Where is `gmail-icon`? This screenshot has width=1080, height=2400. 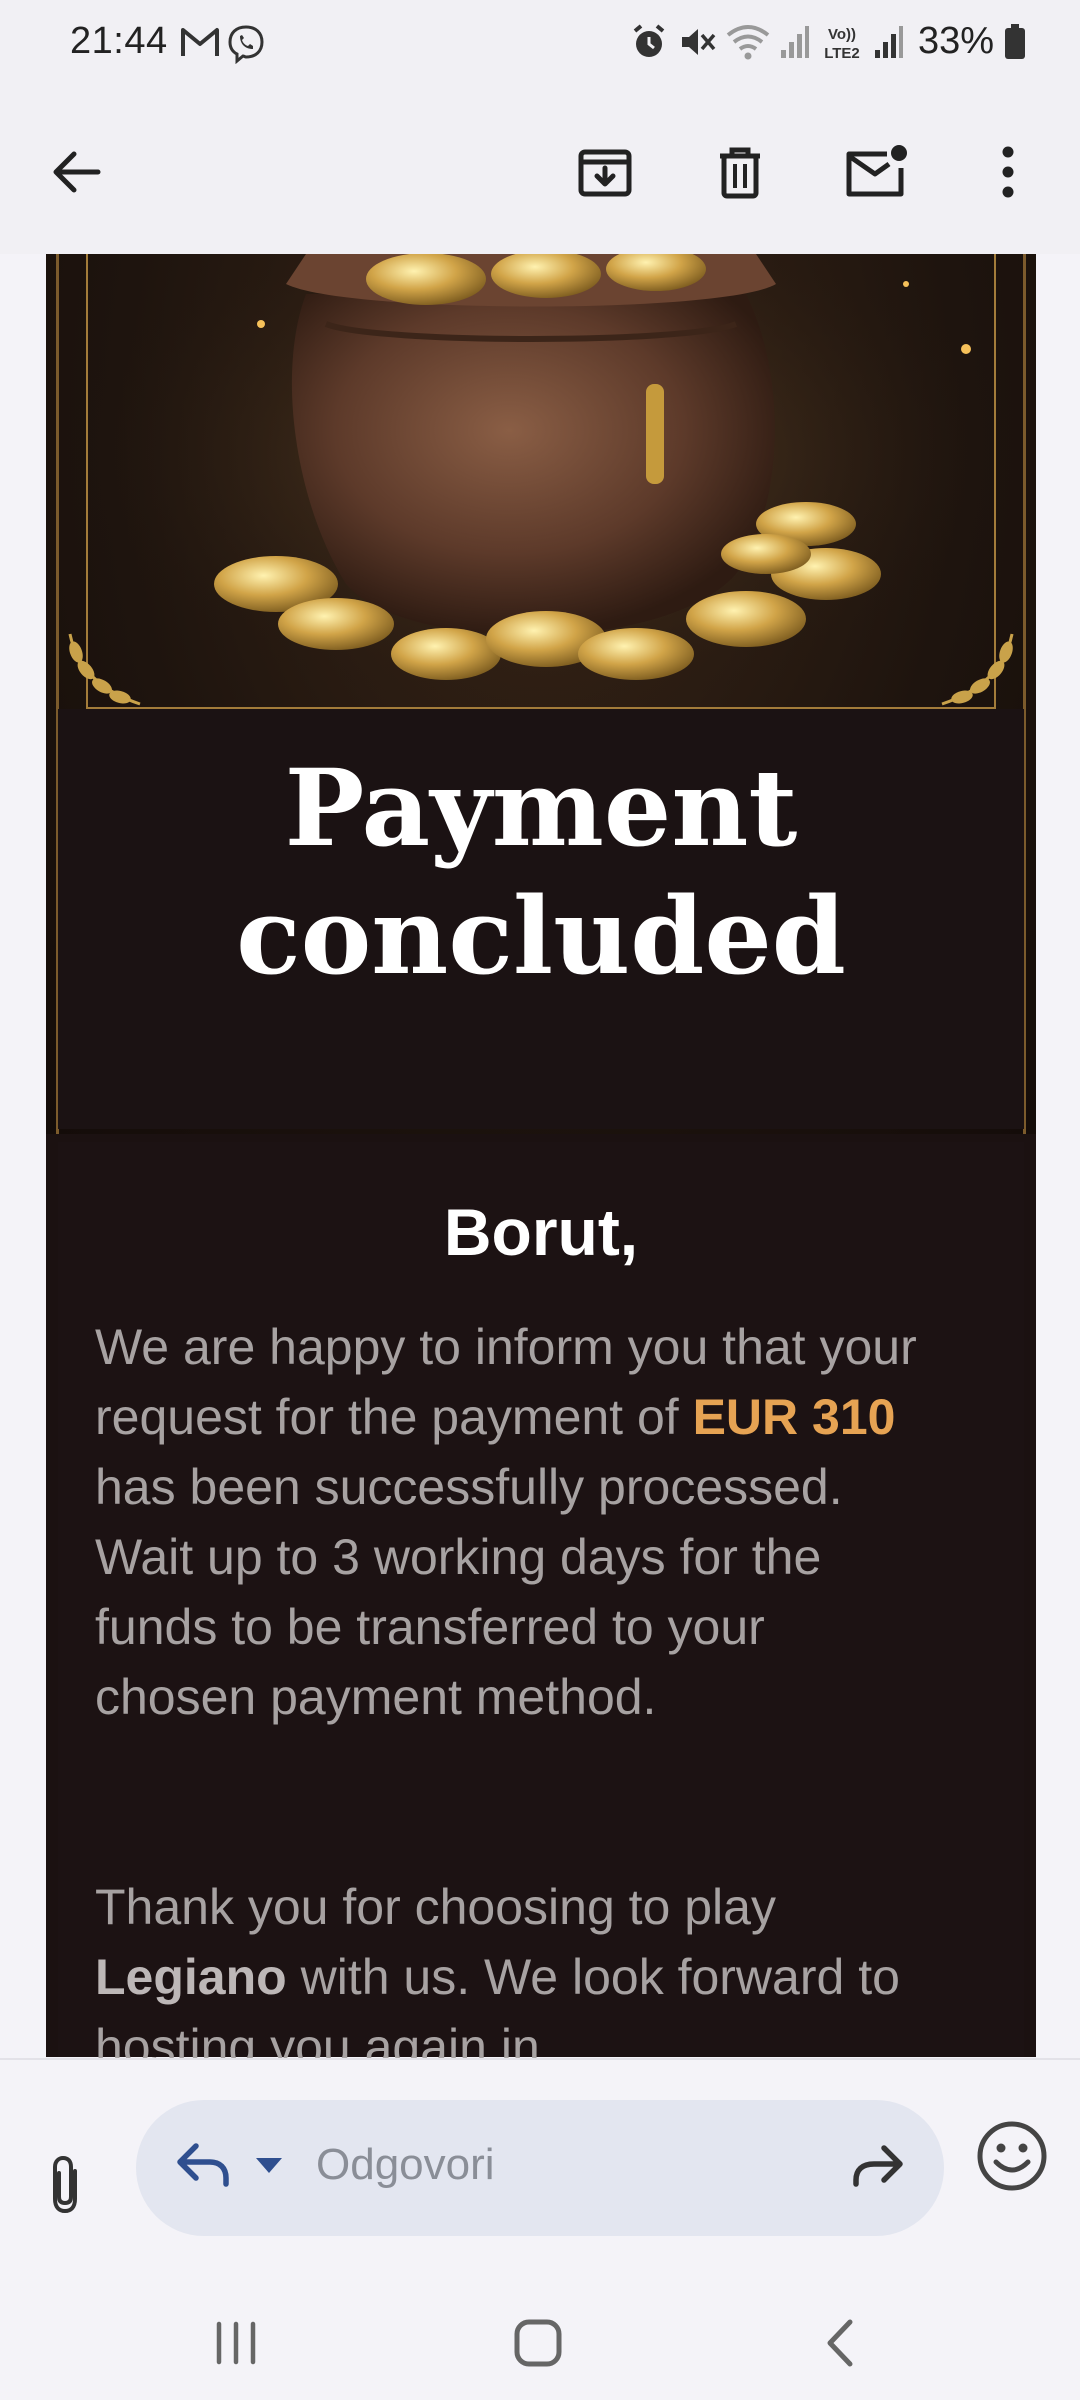
gmail-icon is located at coordinates (200, 42).